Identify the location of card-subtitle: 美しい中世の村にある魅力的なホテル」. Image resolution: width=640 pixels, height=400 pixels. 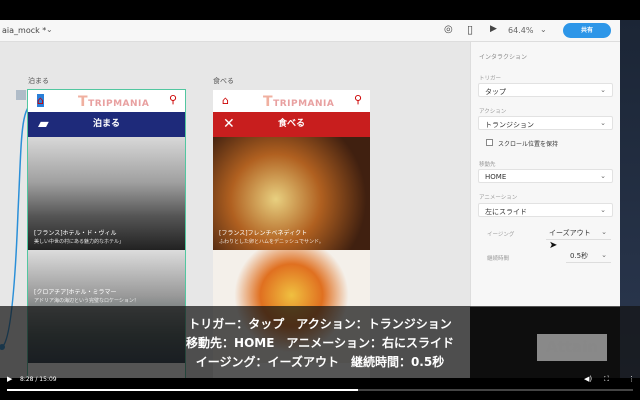
(79, 242).